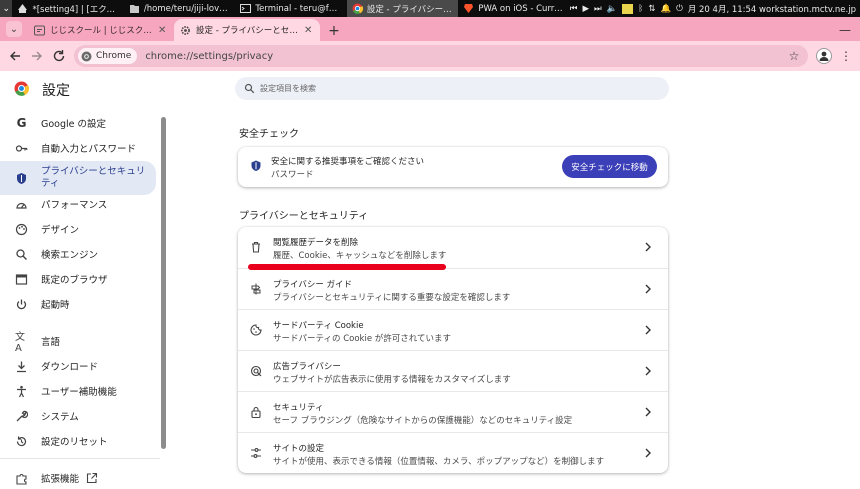  What do you see at coordinates (288, 88) in the screenshot?
I see `search-placeholder: 設定項目を検索` at bounding box center [288, 88].